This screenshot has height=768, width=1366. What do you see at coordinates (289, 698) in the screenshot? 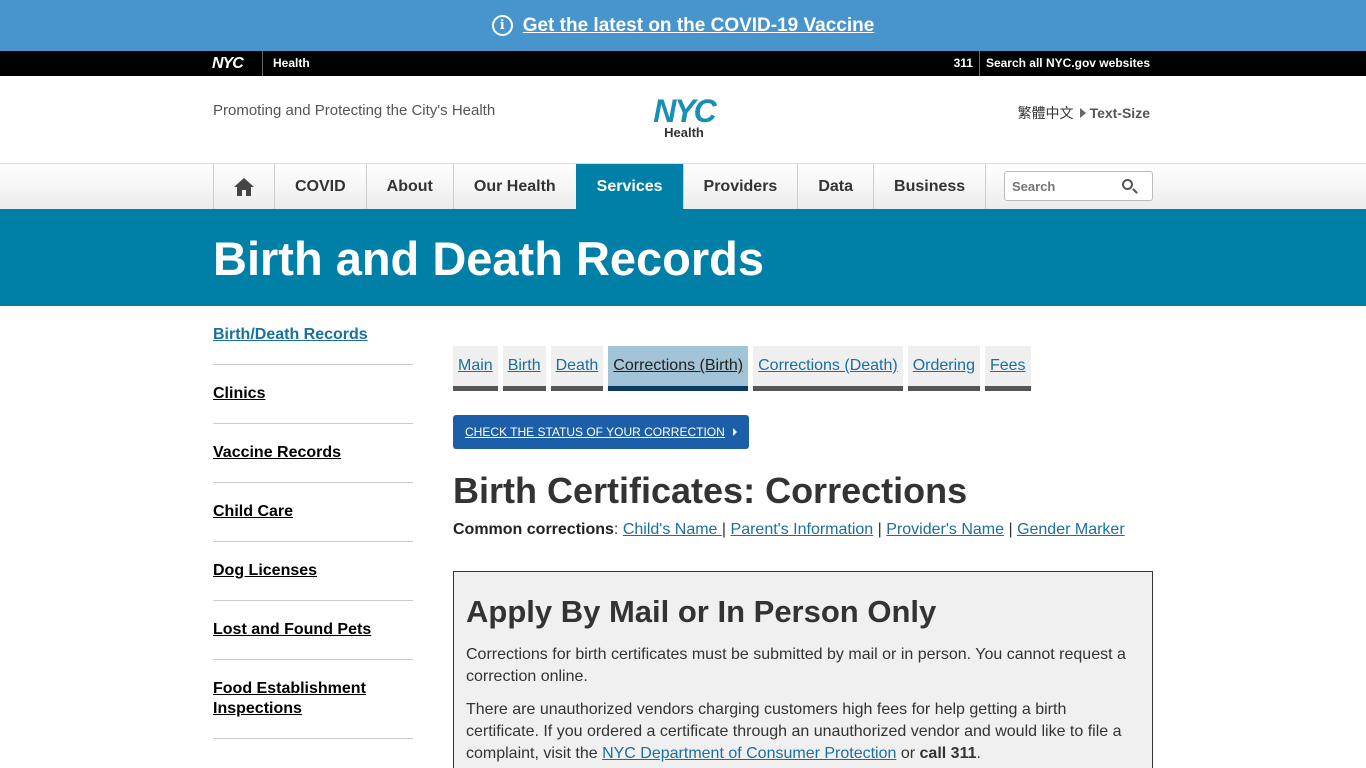
I see `sidebar-link: Food Establishment Inspections` at bounding box center [289, 698].